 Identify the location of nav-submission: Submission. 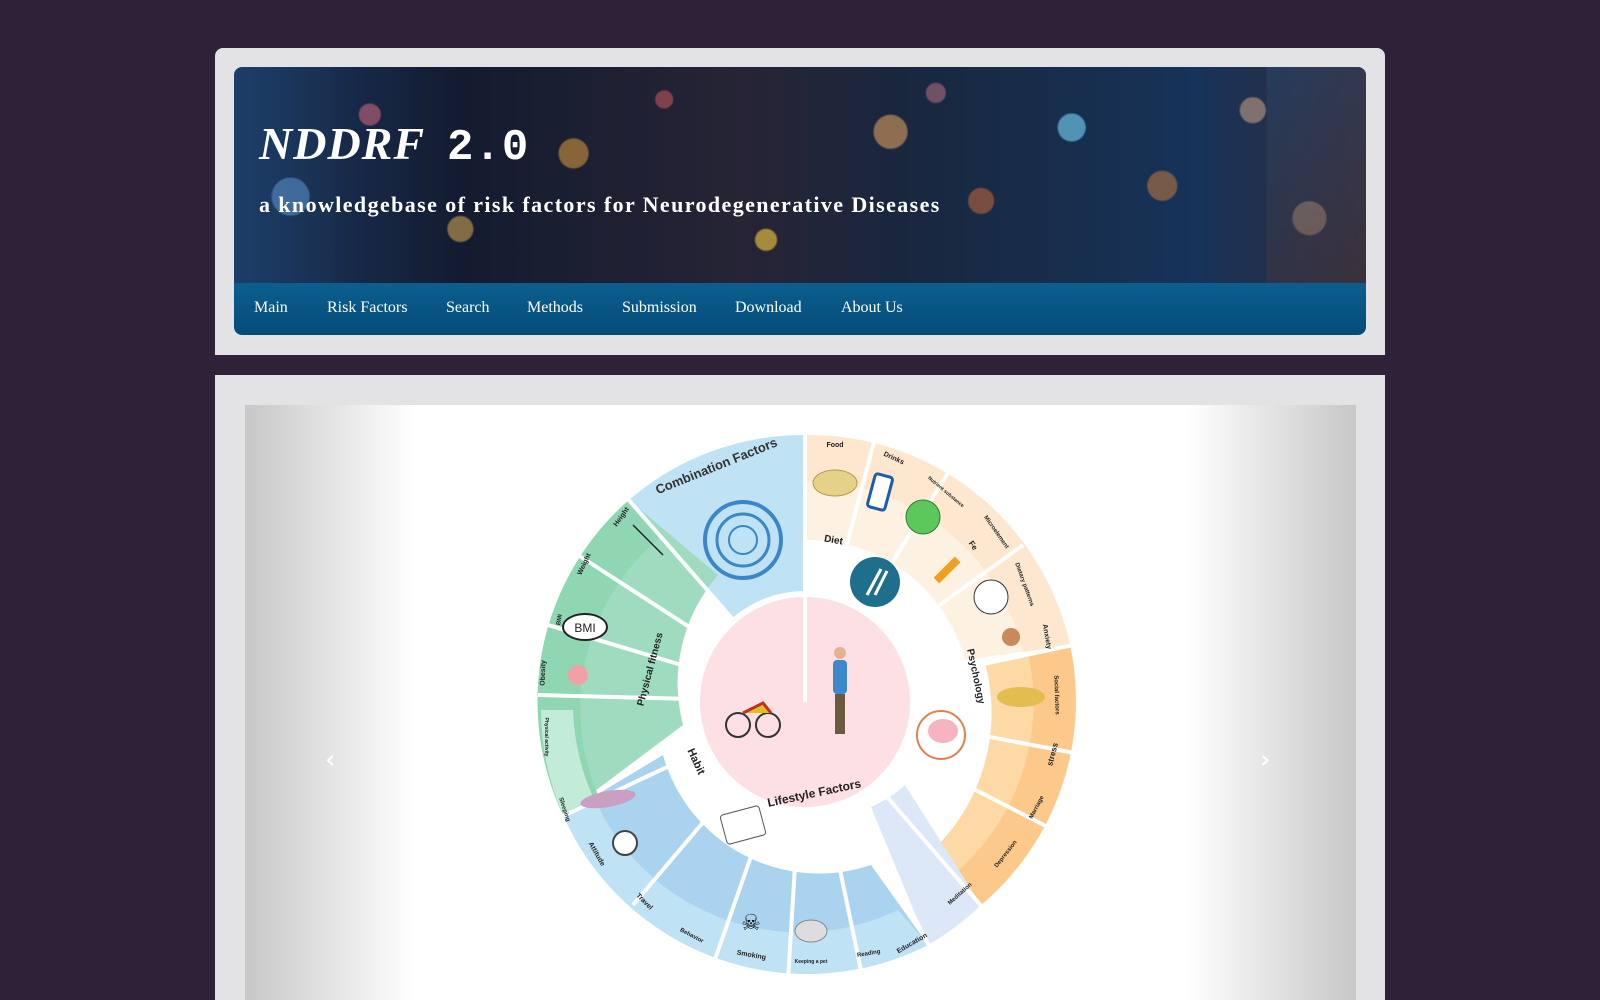
(659, 308).